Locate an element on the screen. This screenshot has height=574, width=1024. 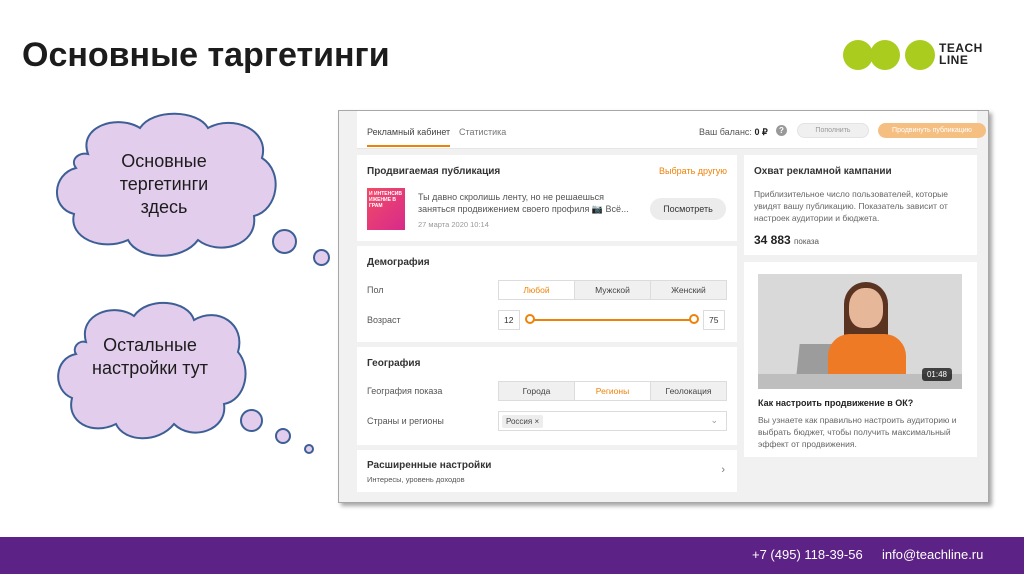
age-range-track is located at coordinates (613, 320).